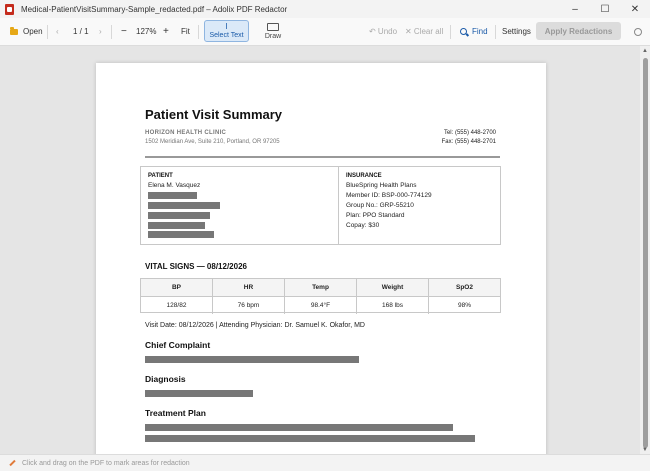 Image resolution: width=650 pixels, height=471 pixels. What do you see at coordinates (322, 157) in the screenshot?
I see `header-rule` at bounding box center [322, 157].